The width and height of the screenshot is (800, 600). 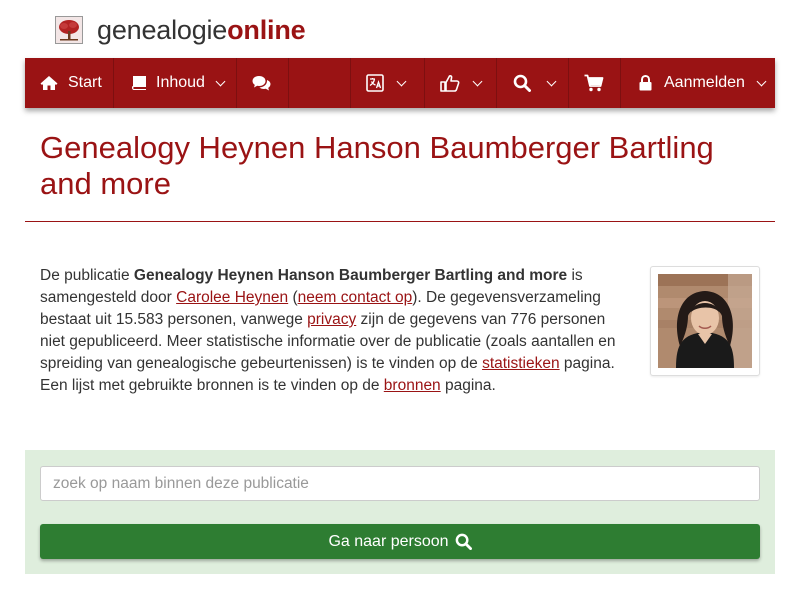 I want to click on nav-login-label: Aanmelden, so click(x=704, y=82).